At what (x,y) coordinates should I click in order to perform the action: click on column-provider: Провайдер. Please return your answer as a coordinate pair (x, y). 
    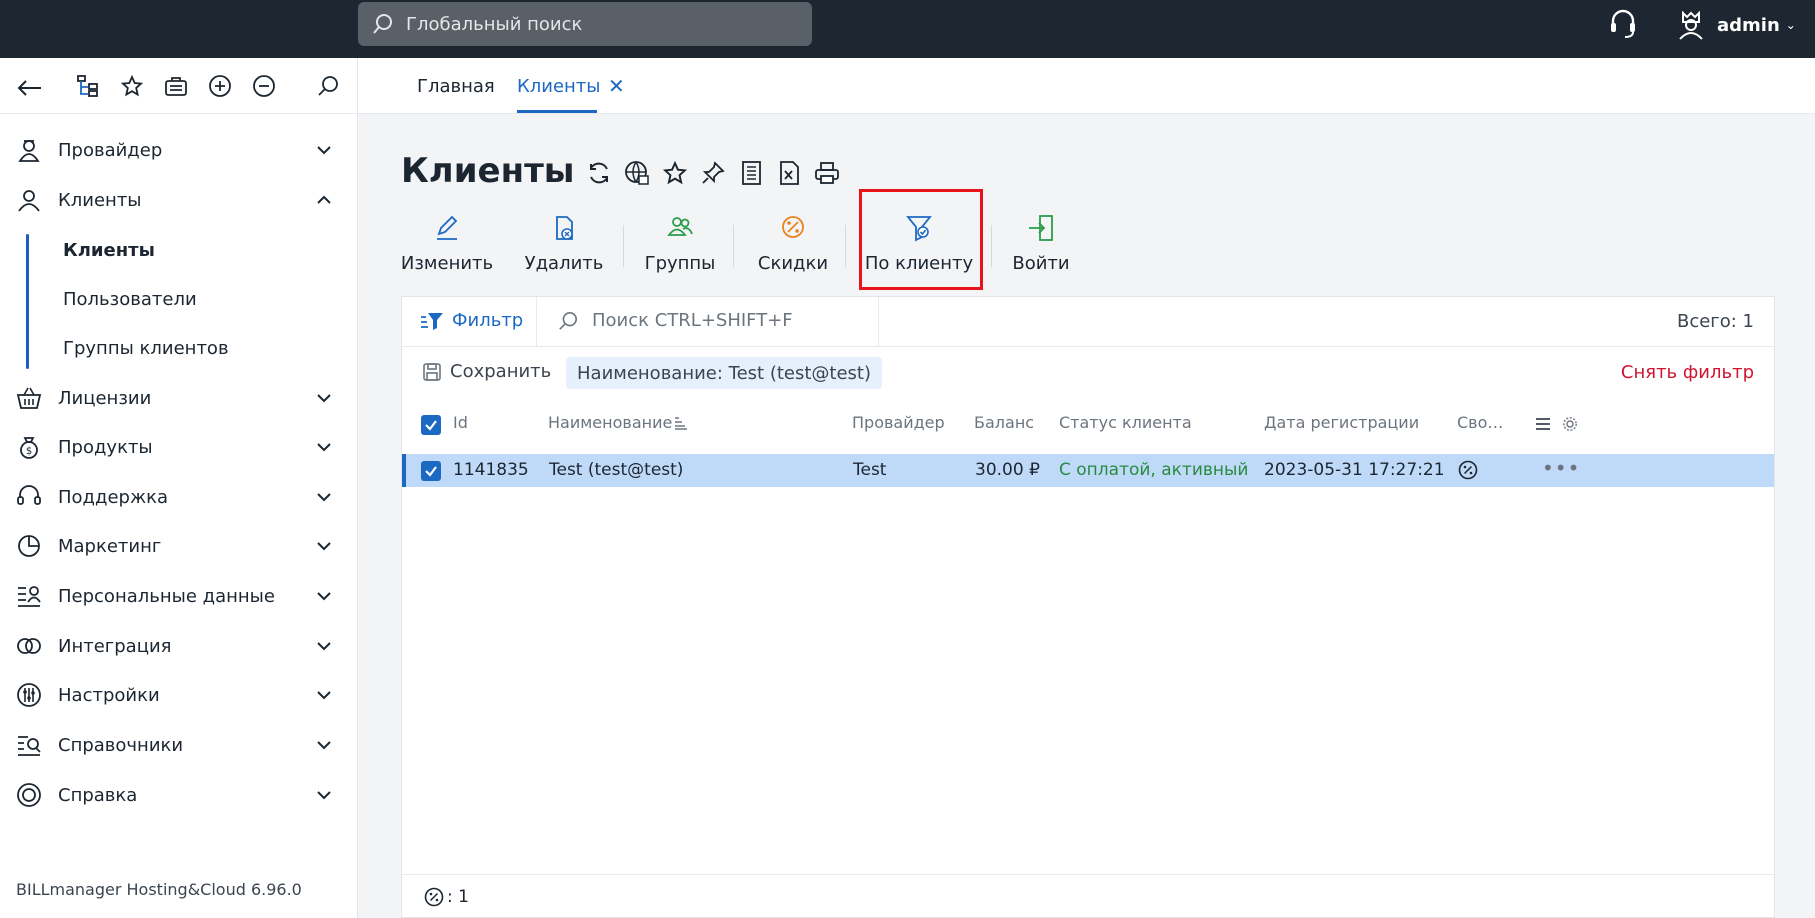
    Looking at the image, I should click on (898, 422).